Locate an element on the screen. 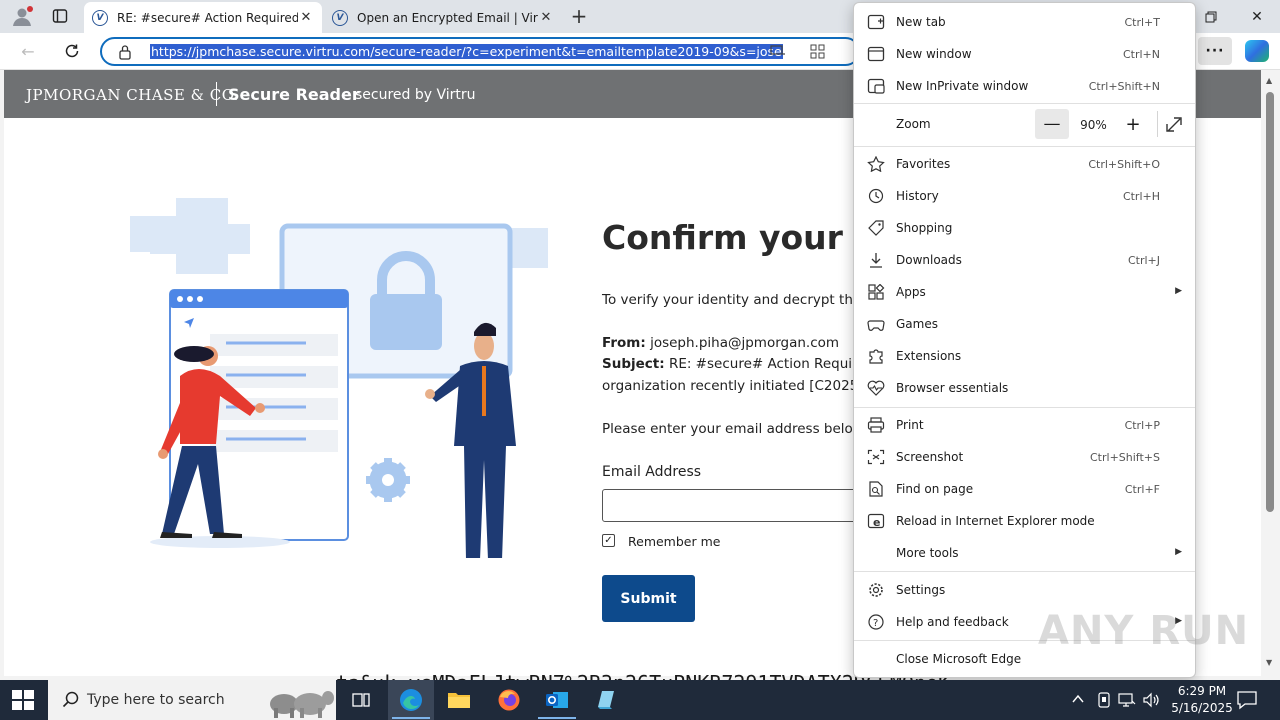 The image size is (1280, 720). search-icon is located at coordinates (70, 699).